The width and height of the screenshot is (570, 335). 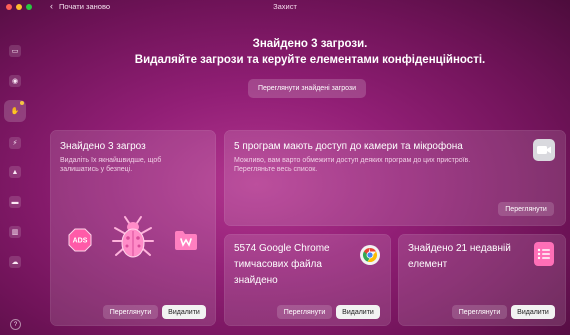 What do you see at coordinates (15, 81) in the screenshot?
I see `database-icon: ◉` at bounding box center [15, 81].